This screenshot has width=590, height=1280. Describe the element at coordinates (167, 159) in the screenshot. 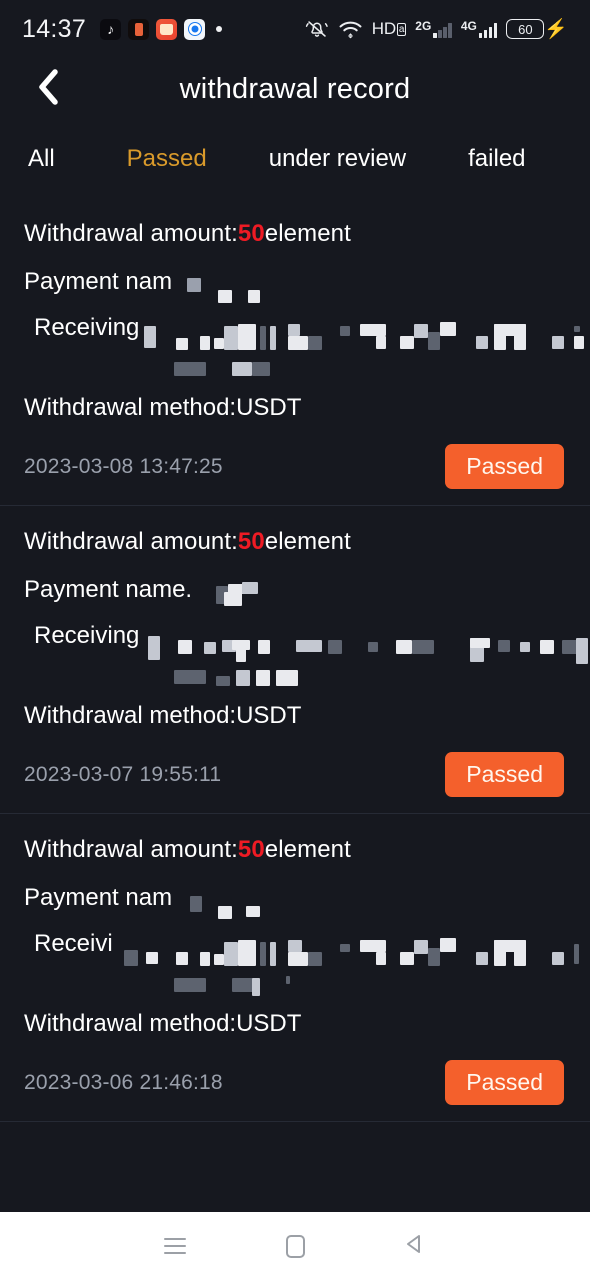

I see `tab-passed: Passed` at that location.